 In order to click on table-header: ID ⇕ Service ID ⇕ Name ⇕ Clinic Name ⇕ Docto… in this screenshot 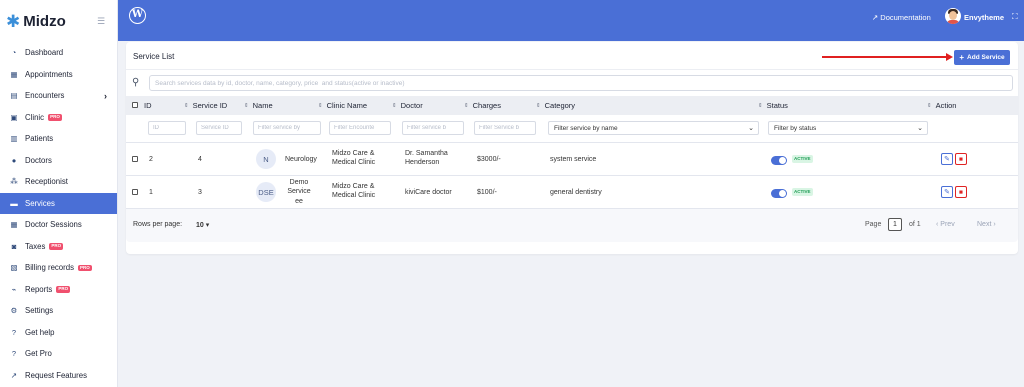, I will do `click(572, 105)`.